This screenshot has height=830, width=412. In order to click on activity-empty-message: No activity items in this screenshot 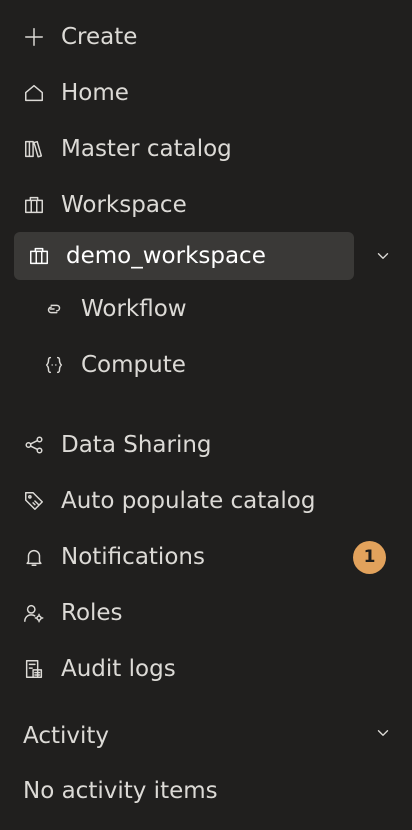, I will do `click(120, 791)`.